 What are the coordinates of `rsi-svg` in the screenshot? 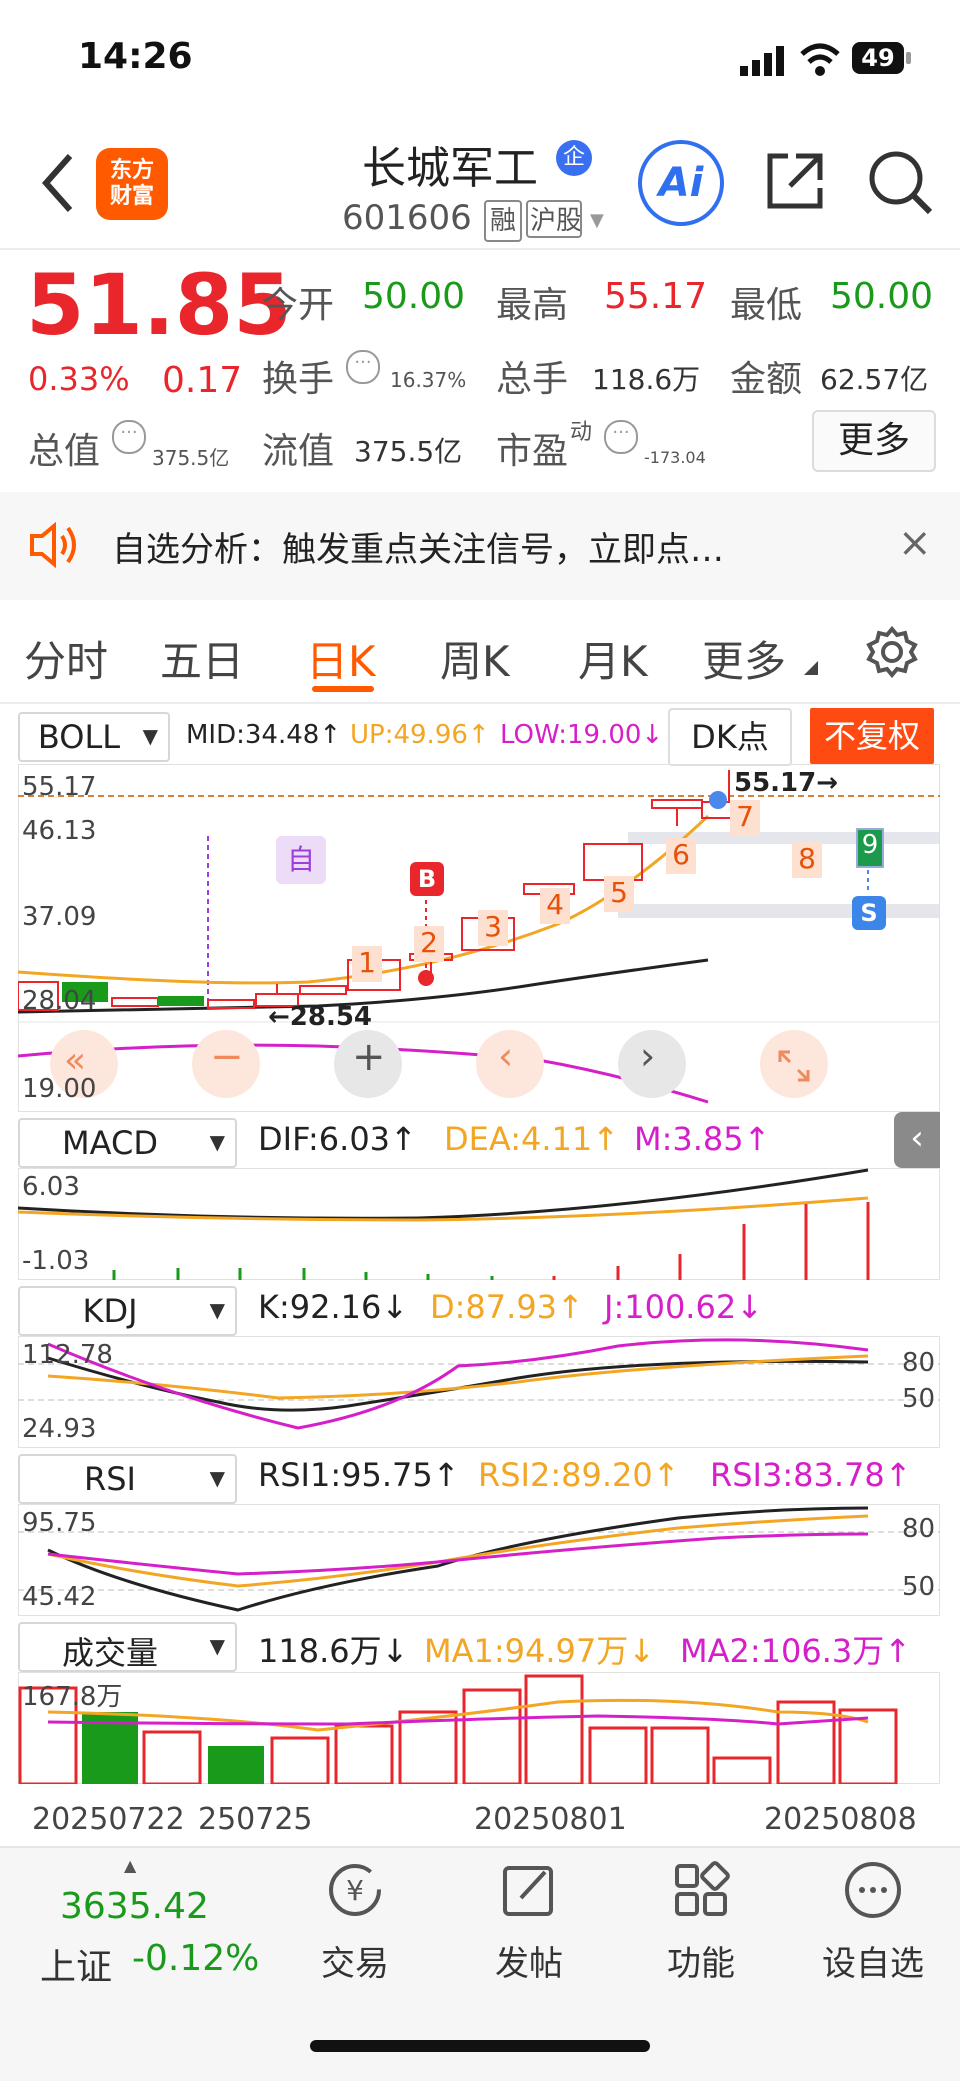 It's located at (479, 1559).